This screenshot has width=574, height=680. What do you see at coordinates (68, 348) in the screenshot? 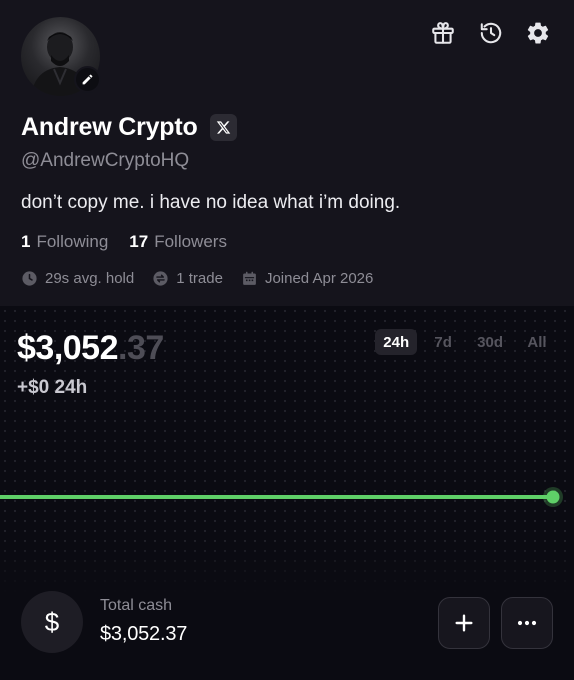
I see `balance-main: $3,052` at bounding box center [68, 348].